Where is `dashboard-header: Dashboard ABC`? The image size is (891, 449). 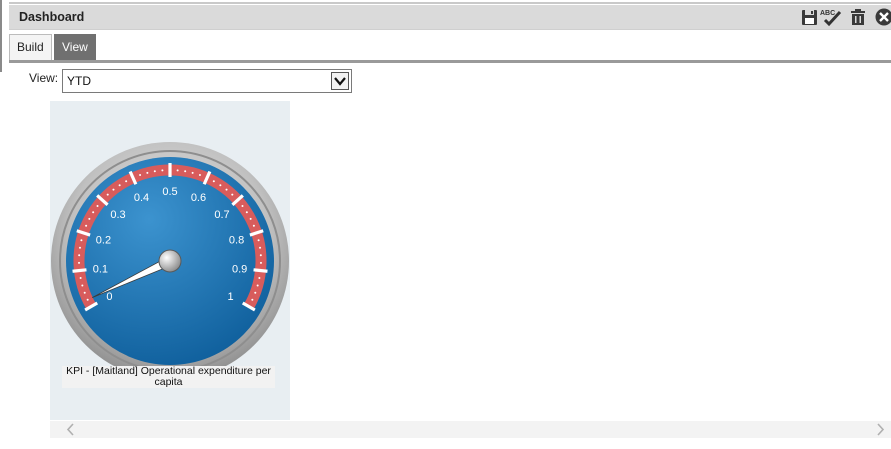 dashboard-header: Dashboard ABC is located at coordinates (450, 17).